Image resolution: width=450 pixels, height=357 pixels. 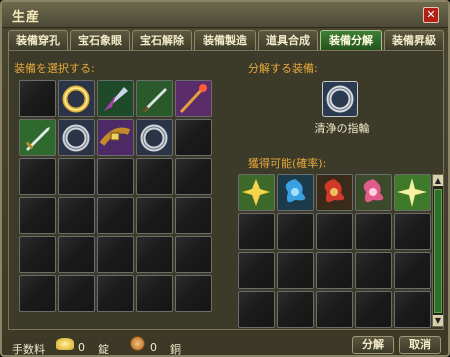 What do you see at coordinates (414, 40) in the screenshot?
I see `tab-equipment-upgrade: 装備昇級` at bounding box center [414, 40].